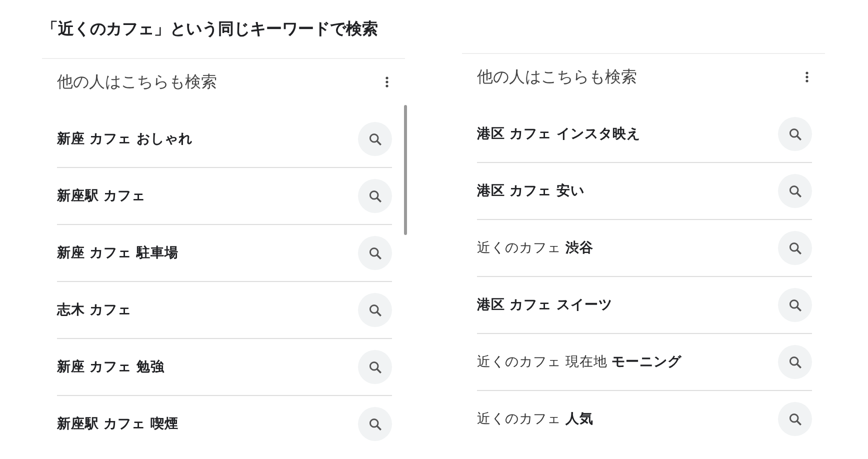  I want to click on search-suggestion: 新座駅 カフェ 喫煙, so click(117, 424).